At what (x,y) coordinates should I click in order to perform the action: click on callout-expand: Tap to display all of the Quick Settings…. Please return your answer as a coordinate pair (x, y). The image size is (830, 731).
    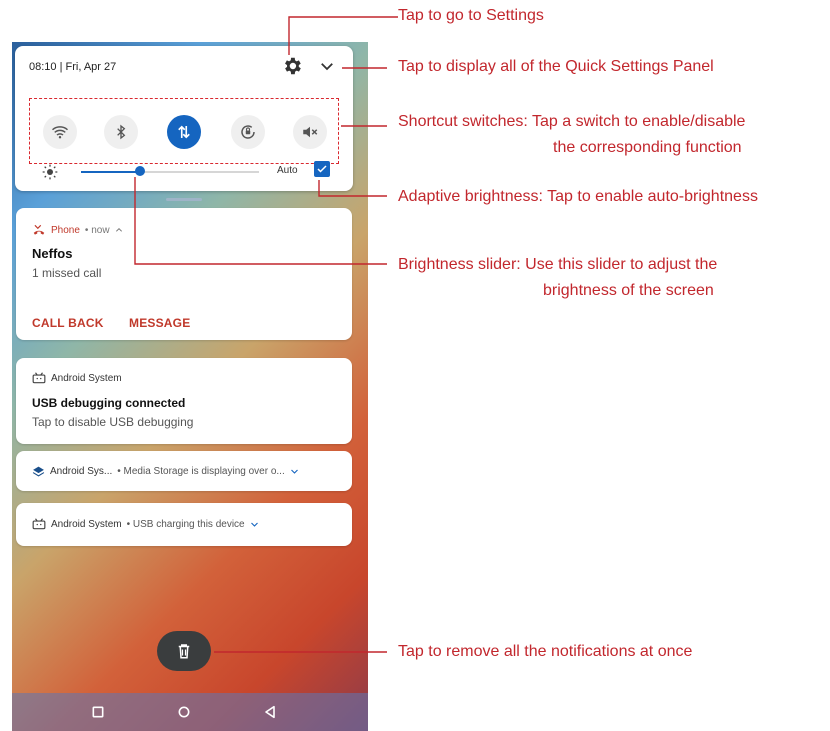
    Looking at the image, I should click on (556, 66).